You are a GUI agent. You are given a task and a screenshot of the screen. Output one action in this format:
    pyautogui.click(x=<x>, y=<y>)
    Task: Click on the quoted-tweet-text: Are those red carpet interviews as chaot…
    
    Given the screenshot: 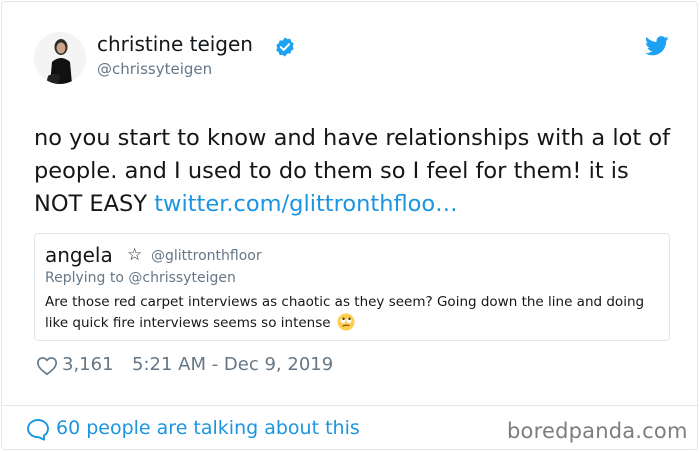 What is the action you would take?
    pyautogui.click(x=345, y=313)
    